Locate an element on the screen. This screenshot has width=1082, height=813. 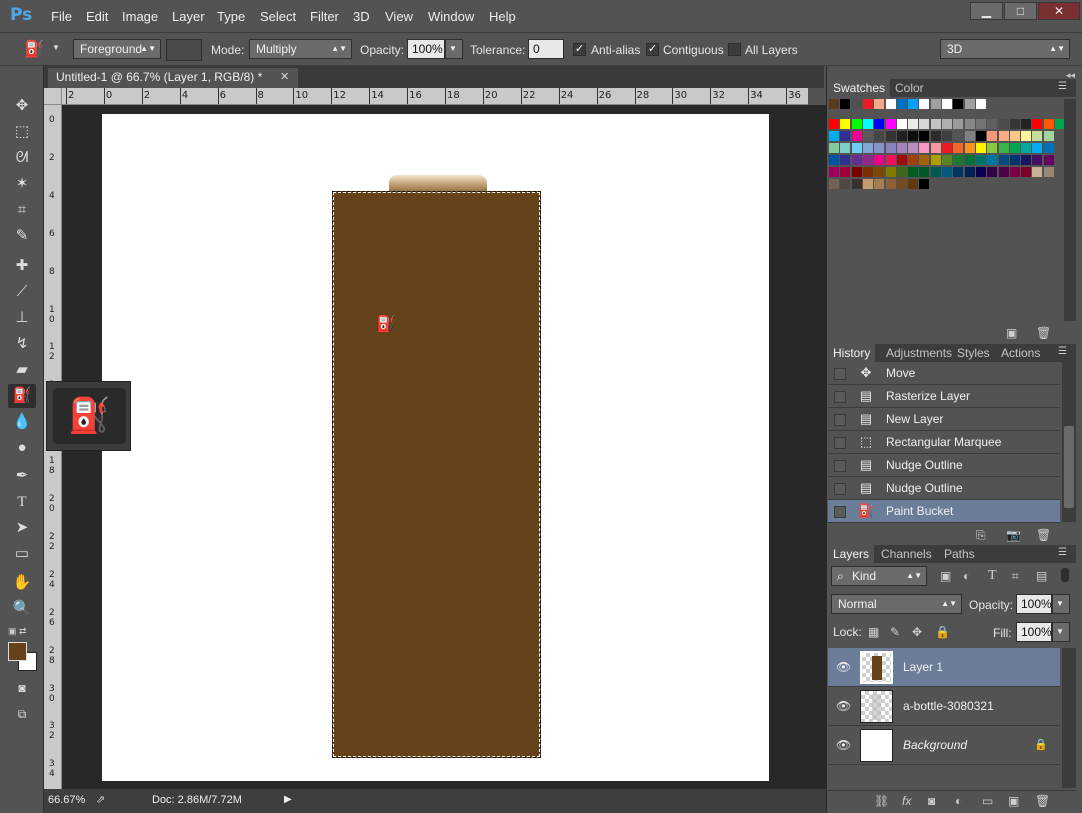
layer-thumbnail is located at coordinates (876, 745).